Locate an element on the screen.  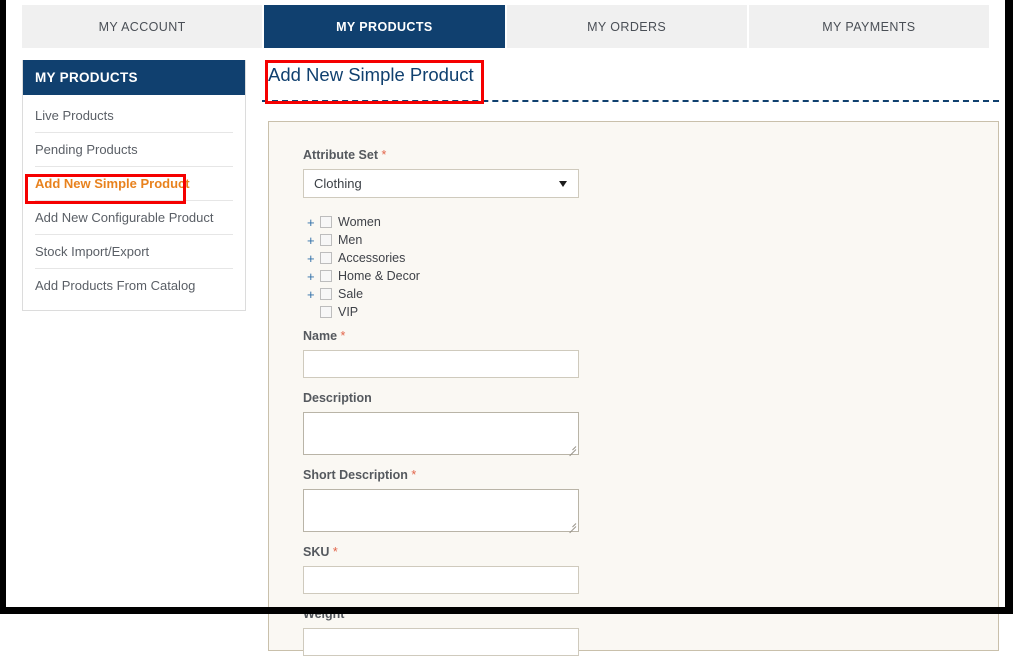
tab-label: MY ACCOUNT is located at coordinates (142, 26).